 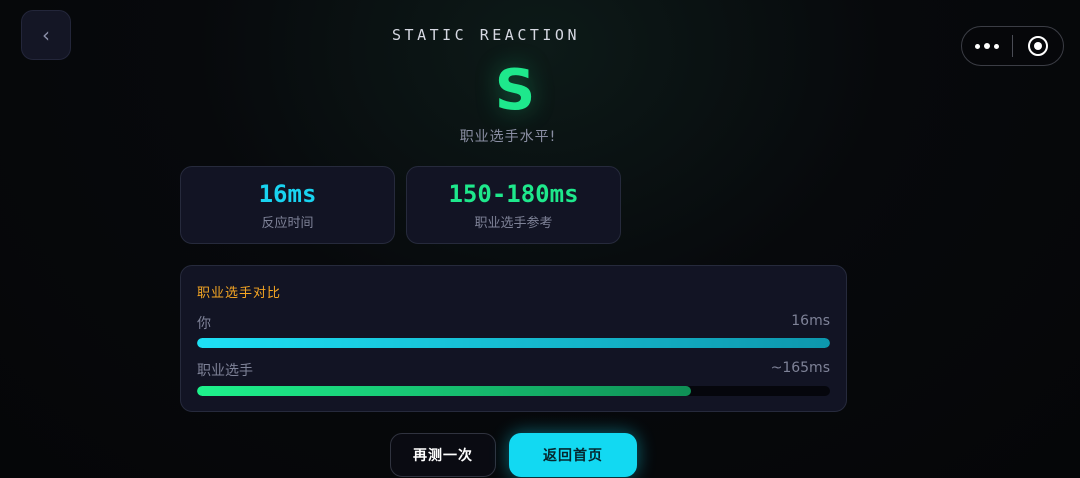 I want to click on target-circle-icon, so click(x=1038, y=46).